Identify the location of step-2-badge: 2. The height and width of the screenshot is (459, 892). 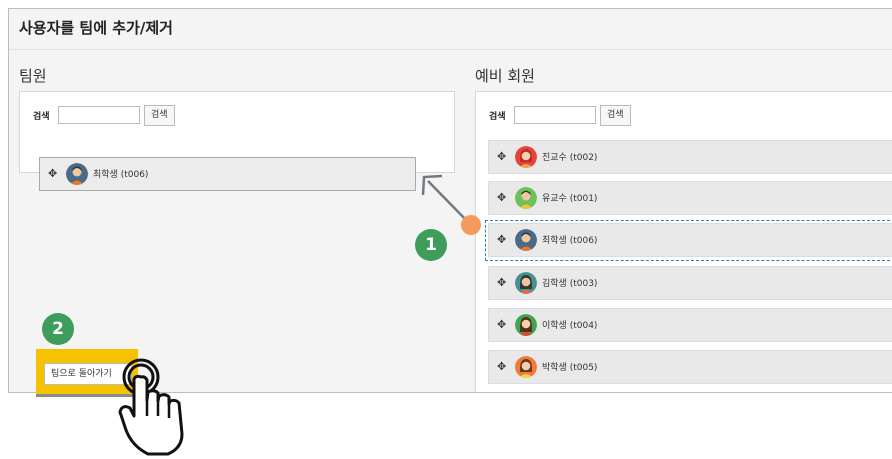
(58, 329).